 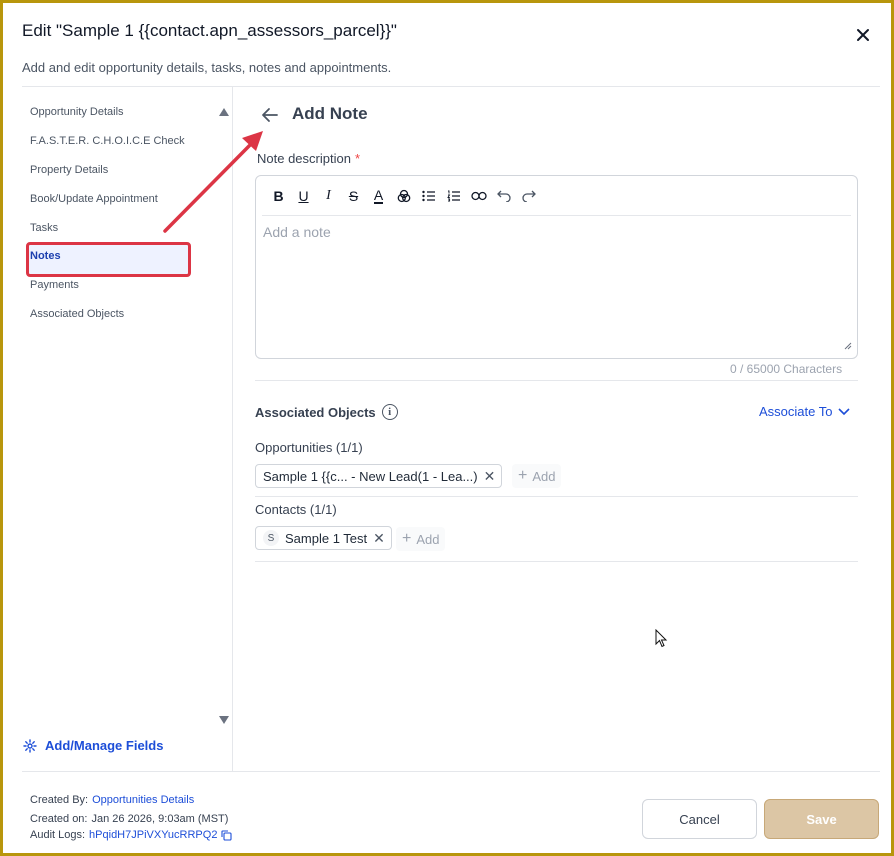 I want to click on note-description-text: Note description, so click(x=304, y=158).